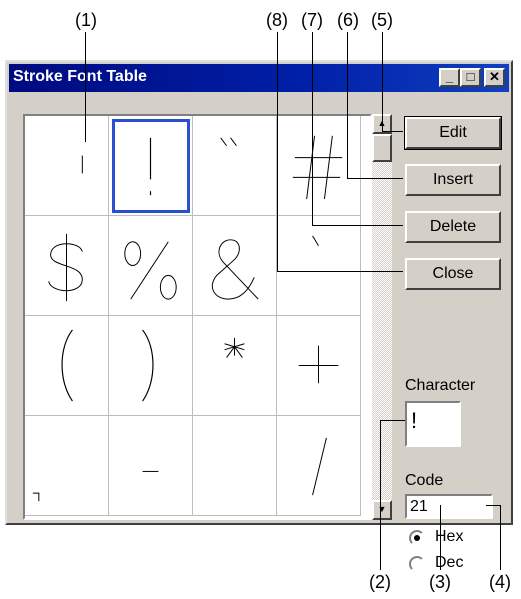 The image size is (521, 599). What do you see at coordinates (433, 424) in the screenshot?
I see `character-preview: !` at bounding box center [433, 424].